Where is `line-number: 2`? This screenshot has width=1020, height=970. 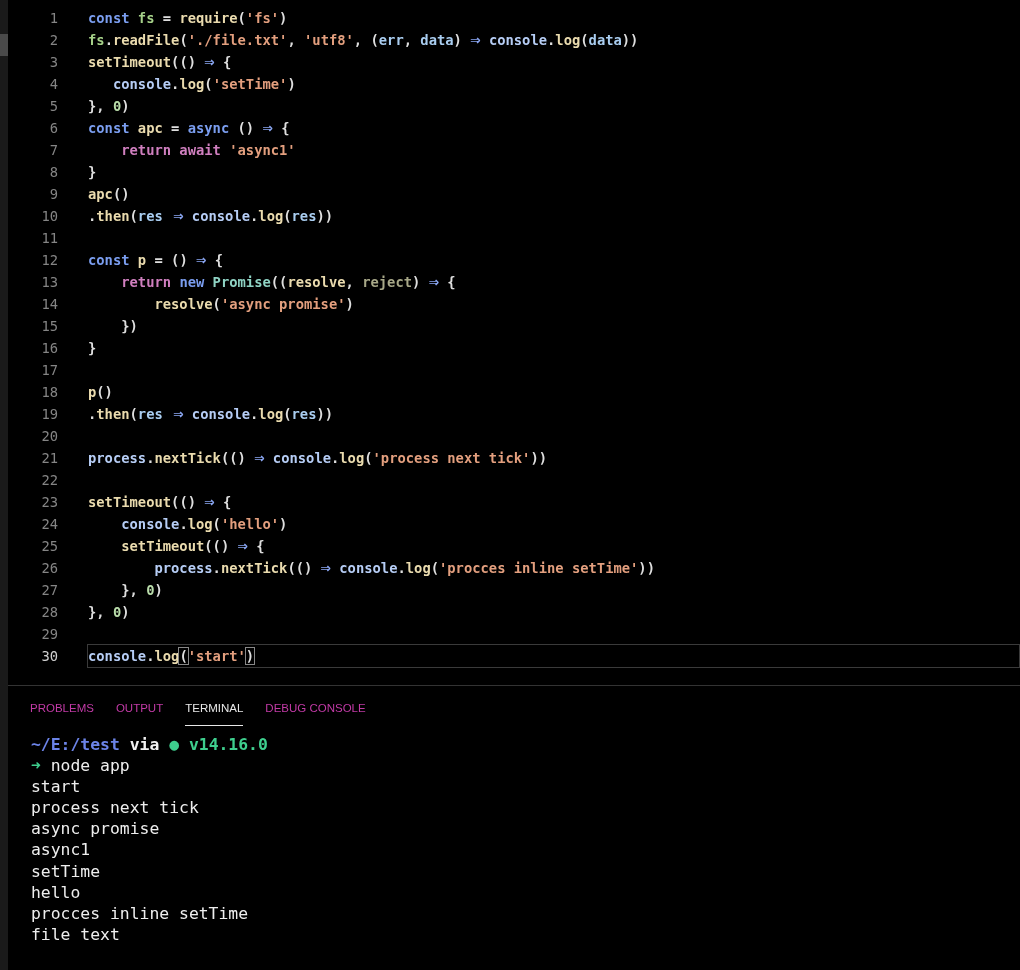
line-number: 2 is located at coordinates (53, 40).